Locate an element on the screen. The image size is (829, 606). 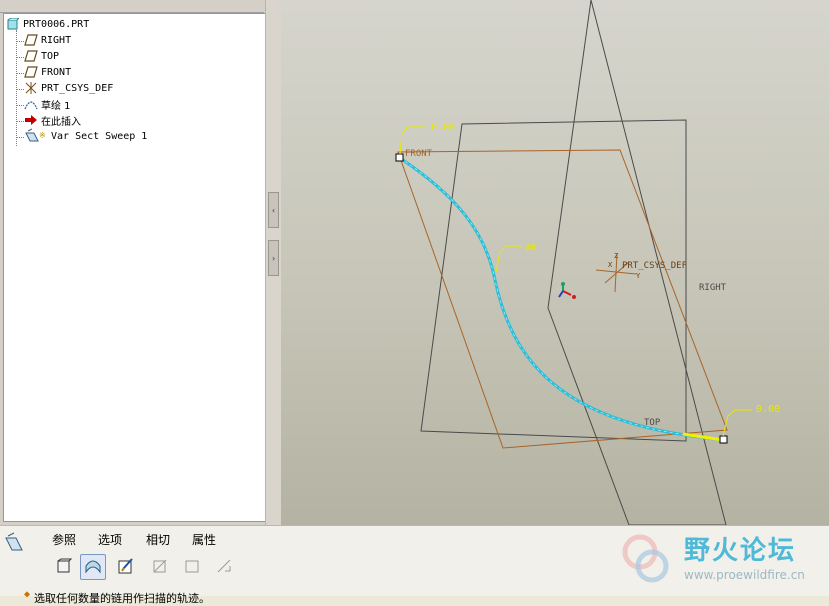
end-dimension-value: 0.00 is located at coordinates (768, 409).